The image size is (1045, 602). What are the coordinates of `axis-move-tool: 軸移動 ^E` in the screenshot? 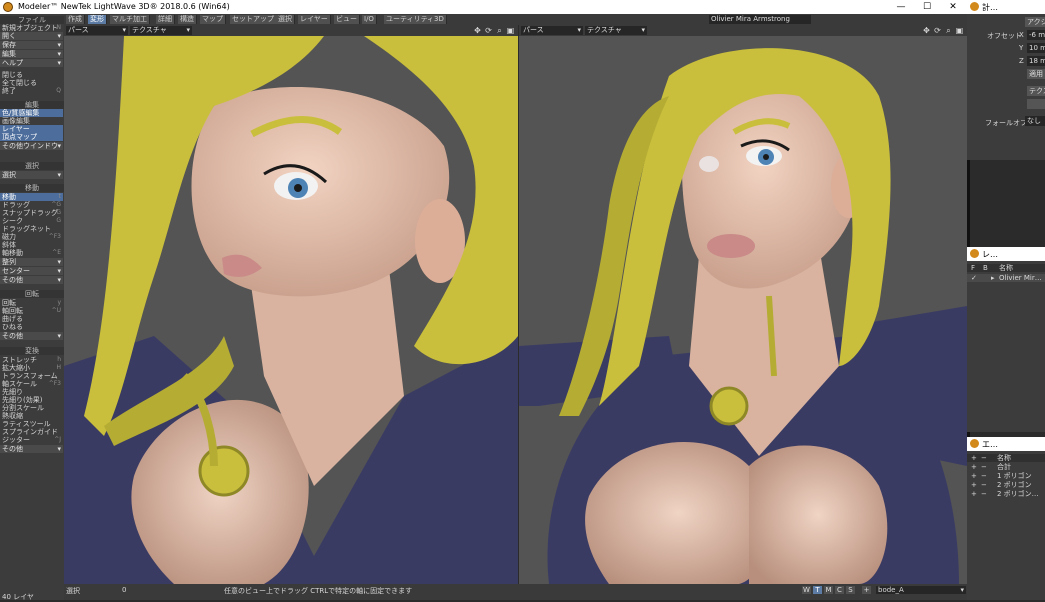 It's located at (31, 253).